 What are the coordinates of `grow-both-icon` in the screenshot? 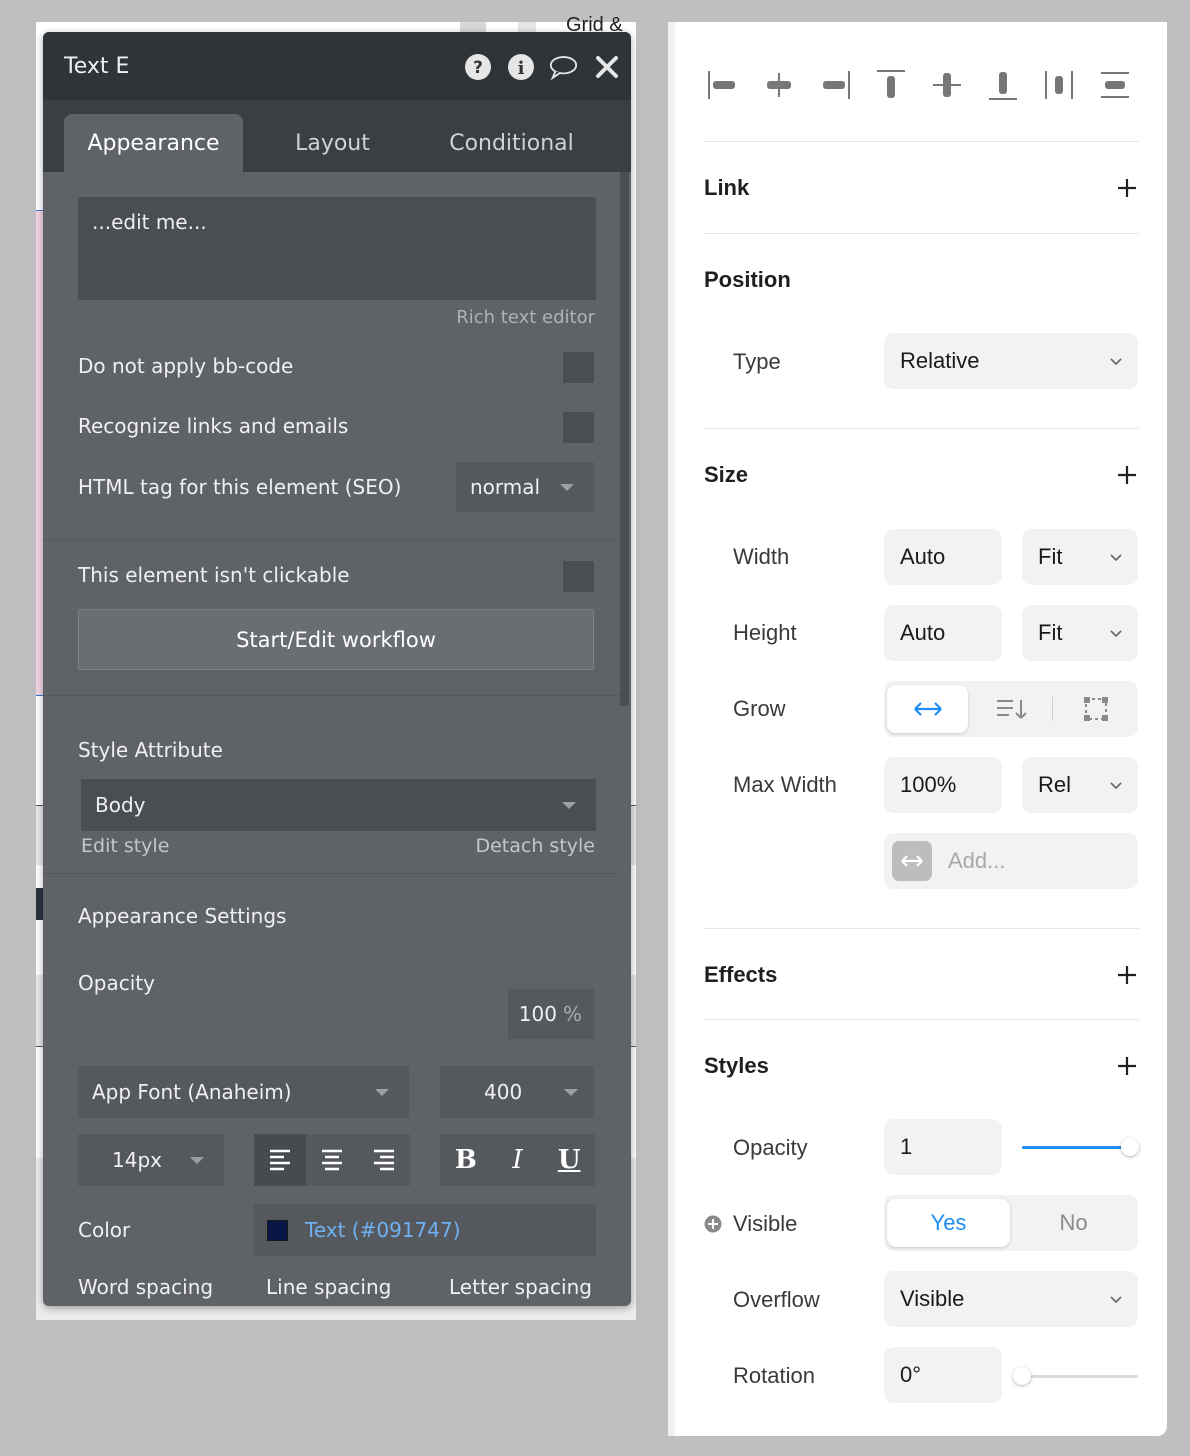 It's located at (1096, 709).